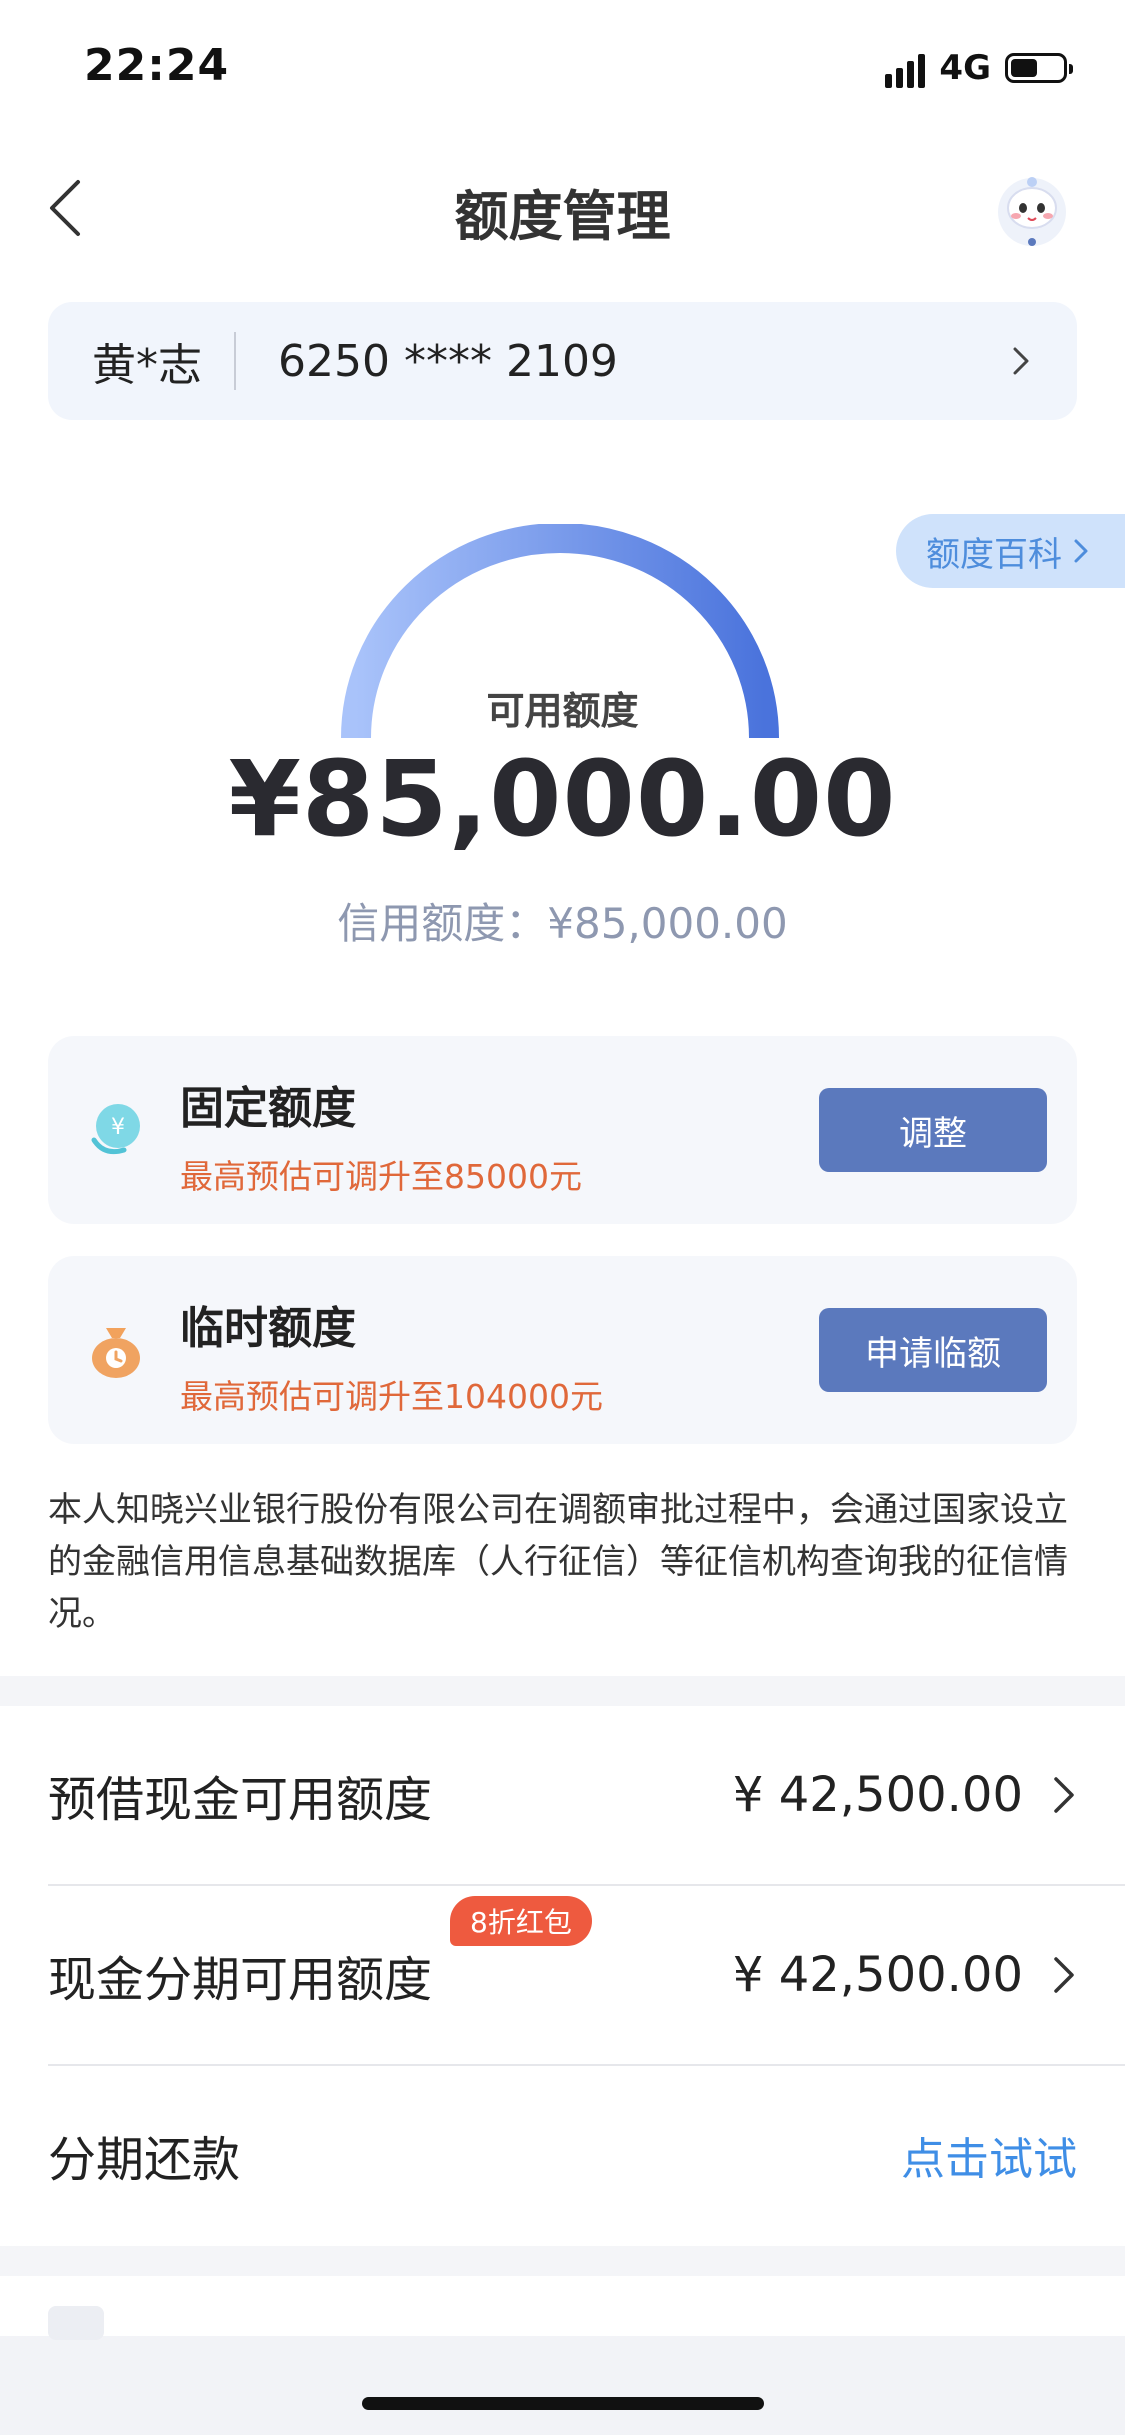 Image resolution: width=1125 pixels, height=2435 pixels. I want to click on fixed-limit-card: ¥ 固定额度 最高预估可调升至85000元 调整, so click(562, 1130).